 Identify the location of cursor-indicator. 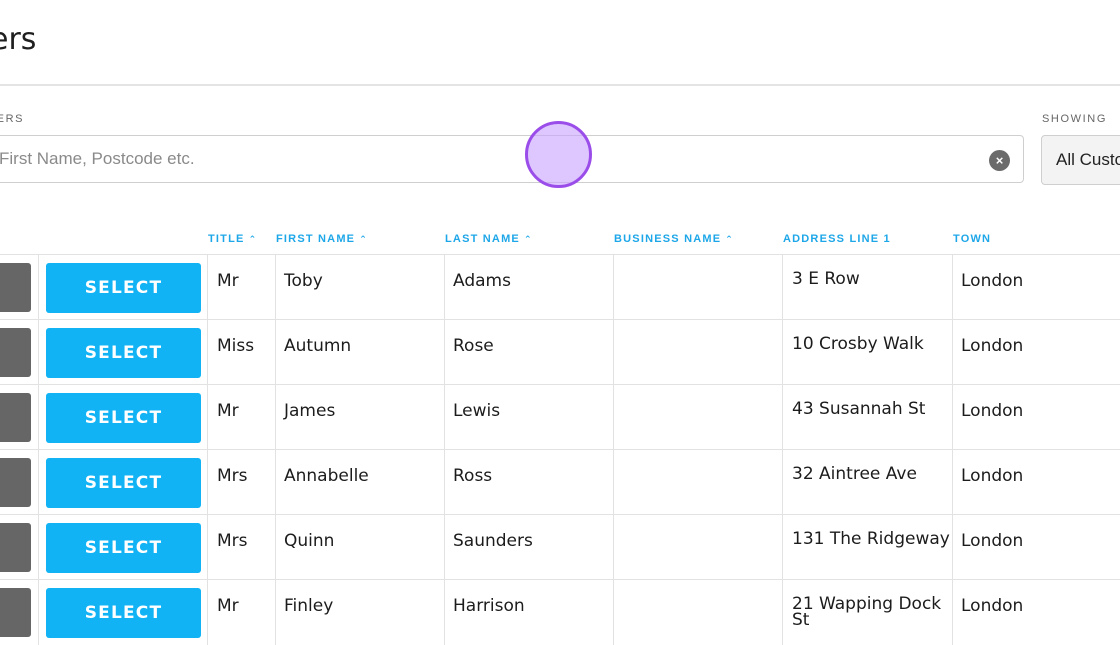
(558, 154).